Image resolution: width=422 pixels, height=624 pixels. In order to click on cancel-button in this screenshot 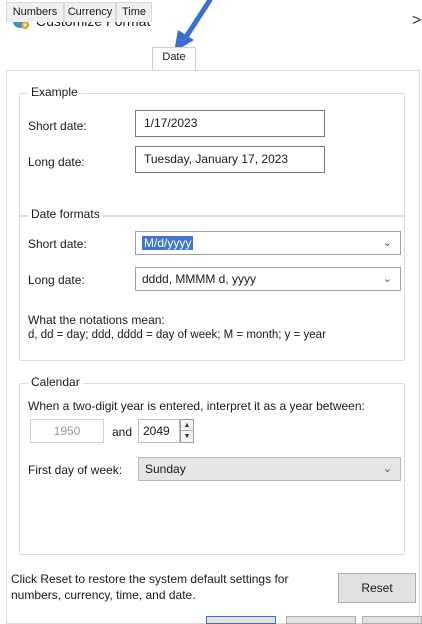, I will do `click(321, 620)`.